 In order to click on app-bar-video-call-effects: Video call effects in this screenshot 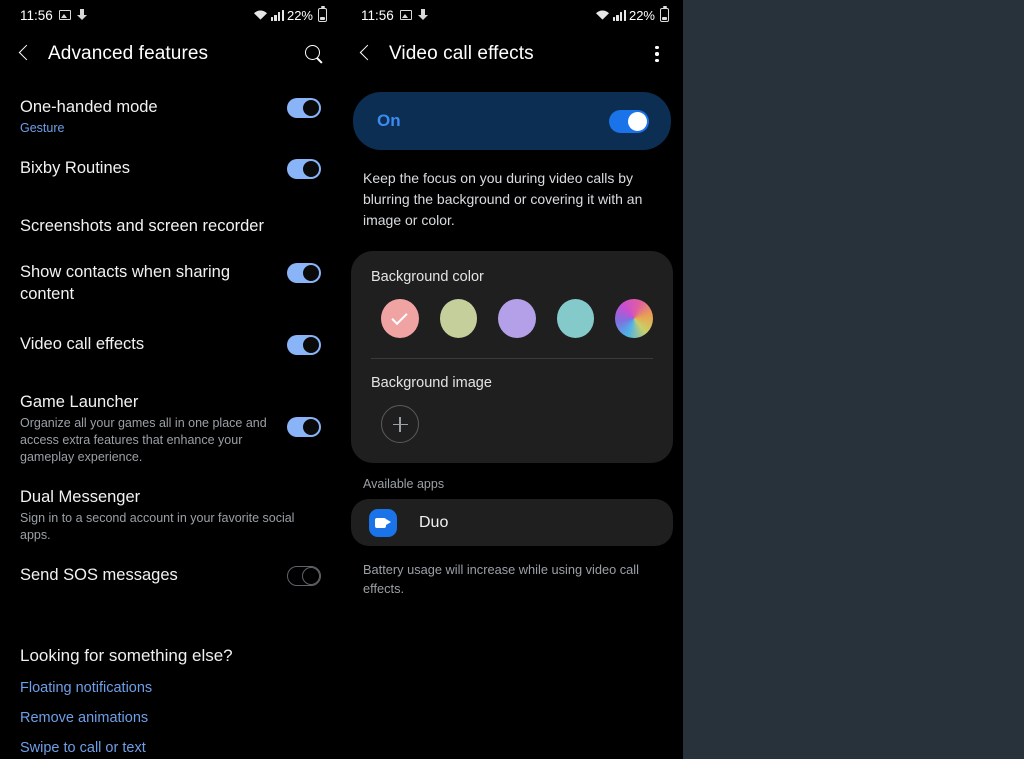, I will do `click(512, 54)`.